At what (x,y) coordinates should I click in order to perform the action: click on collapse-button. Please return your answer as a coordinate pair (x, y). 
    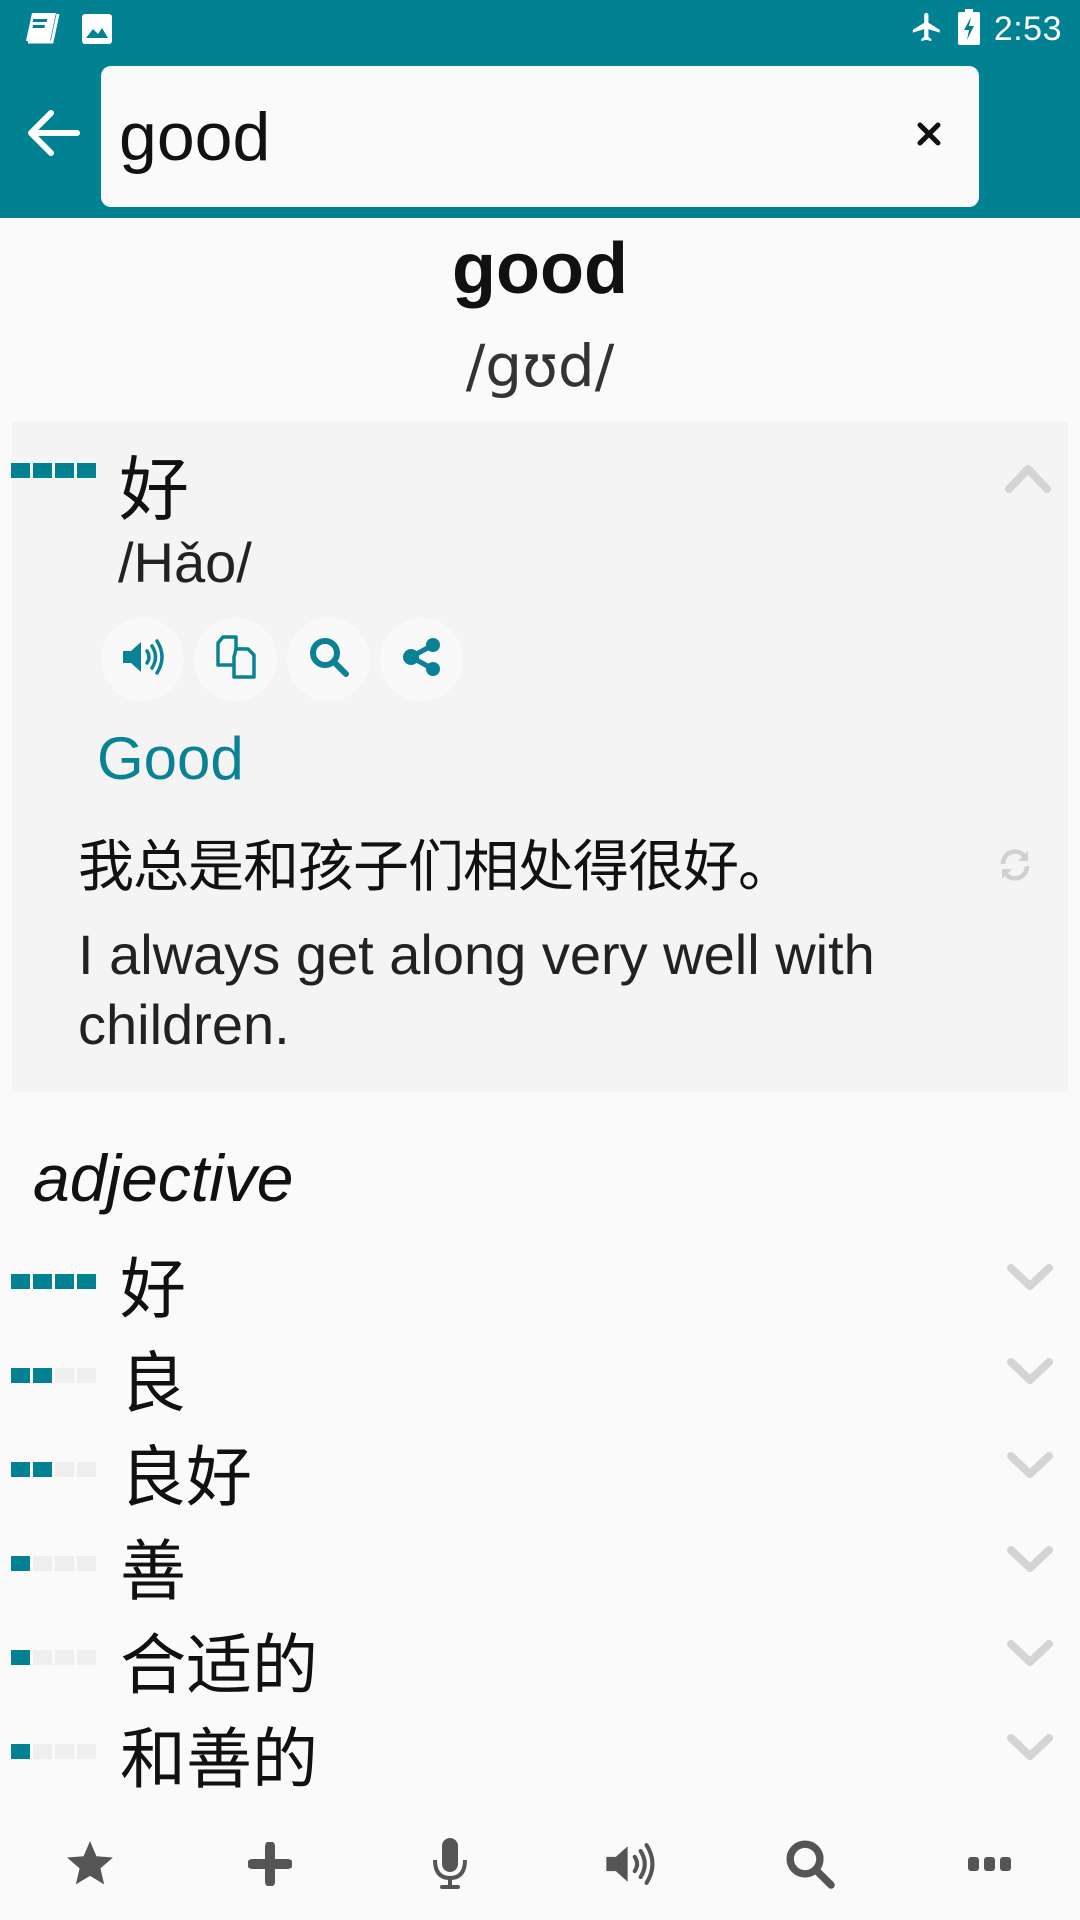
    Looking at the image, I should click on (1028, 480).